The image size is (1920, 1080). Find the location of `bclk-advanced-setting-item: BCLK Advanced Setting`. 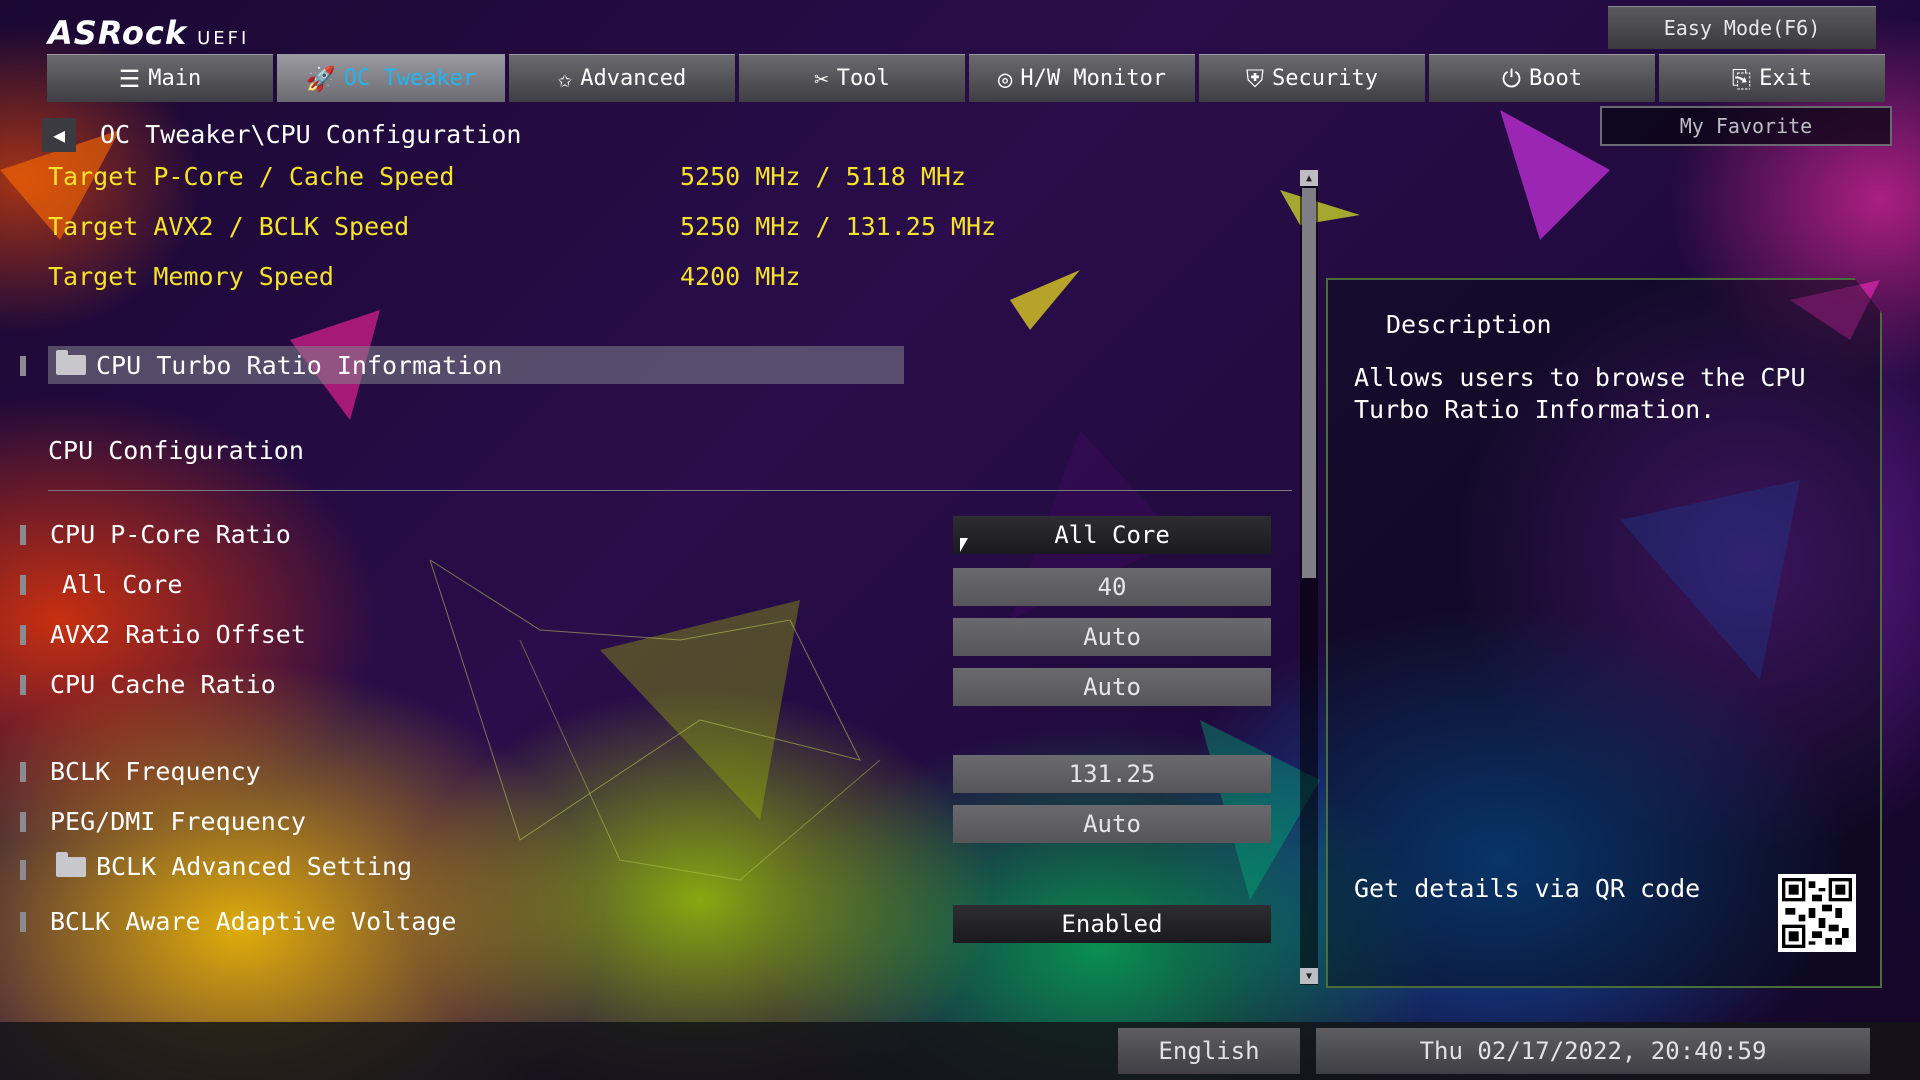

bclk-advanced-setting-item: BCLK Advanced Setting is located at coordinates (234, 866).